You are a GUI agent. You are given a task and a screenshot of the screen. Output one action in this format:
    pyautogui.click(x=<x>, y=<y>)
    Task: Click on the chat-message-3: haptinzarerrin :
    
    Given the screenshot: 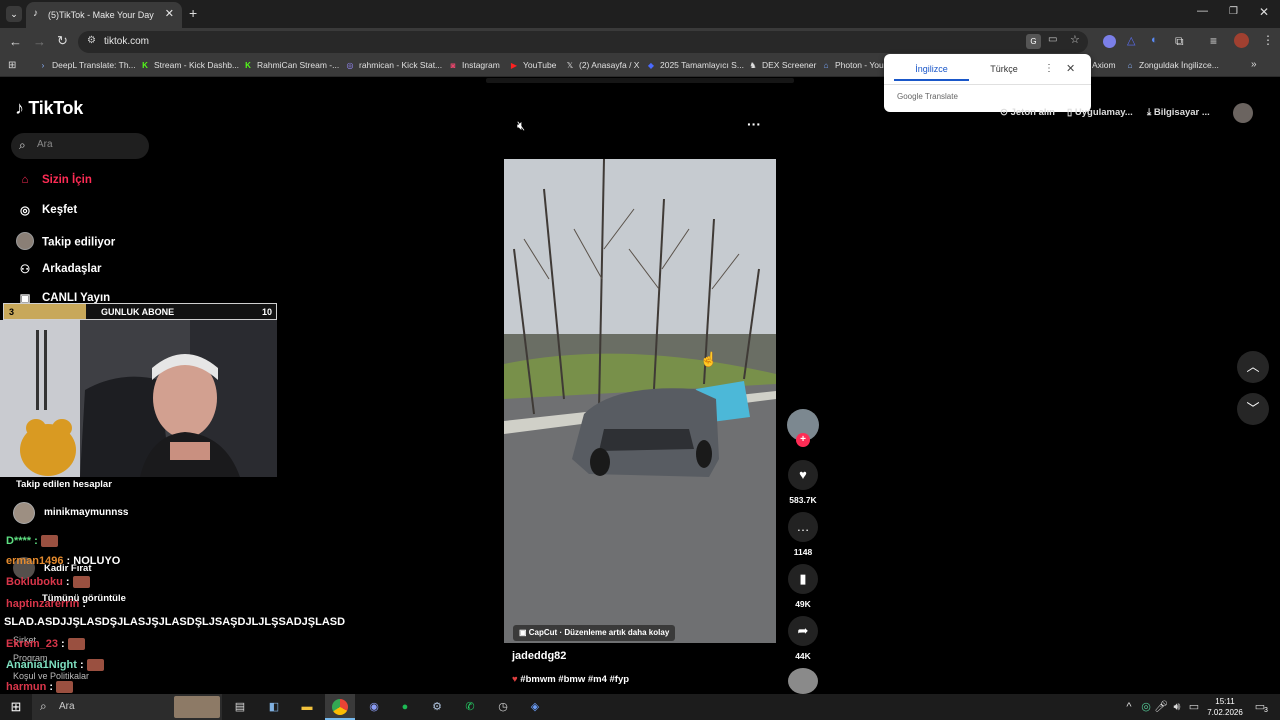 What is the action you would take?
    pyautogui.click(x=46, y=604)
    